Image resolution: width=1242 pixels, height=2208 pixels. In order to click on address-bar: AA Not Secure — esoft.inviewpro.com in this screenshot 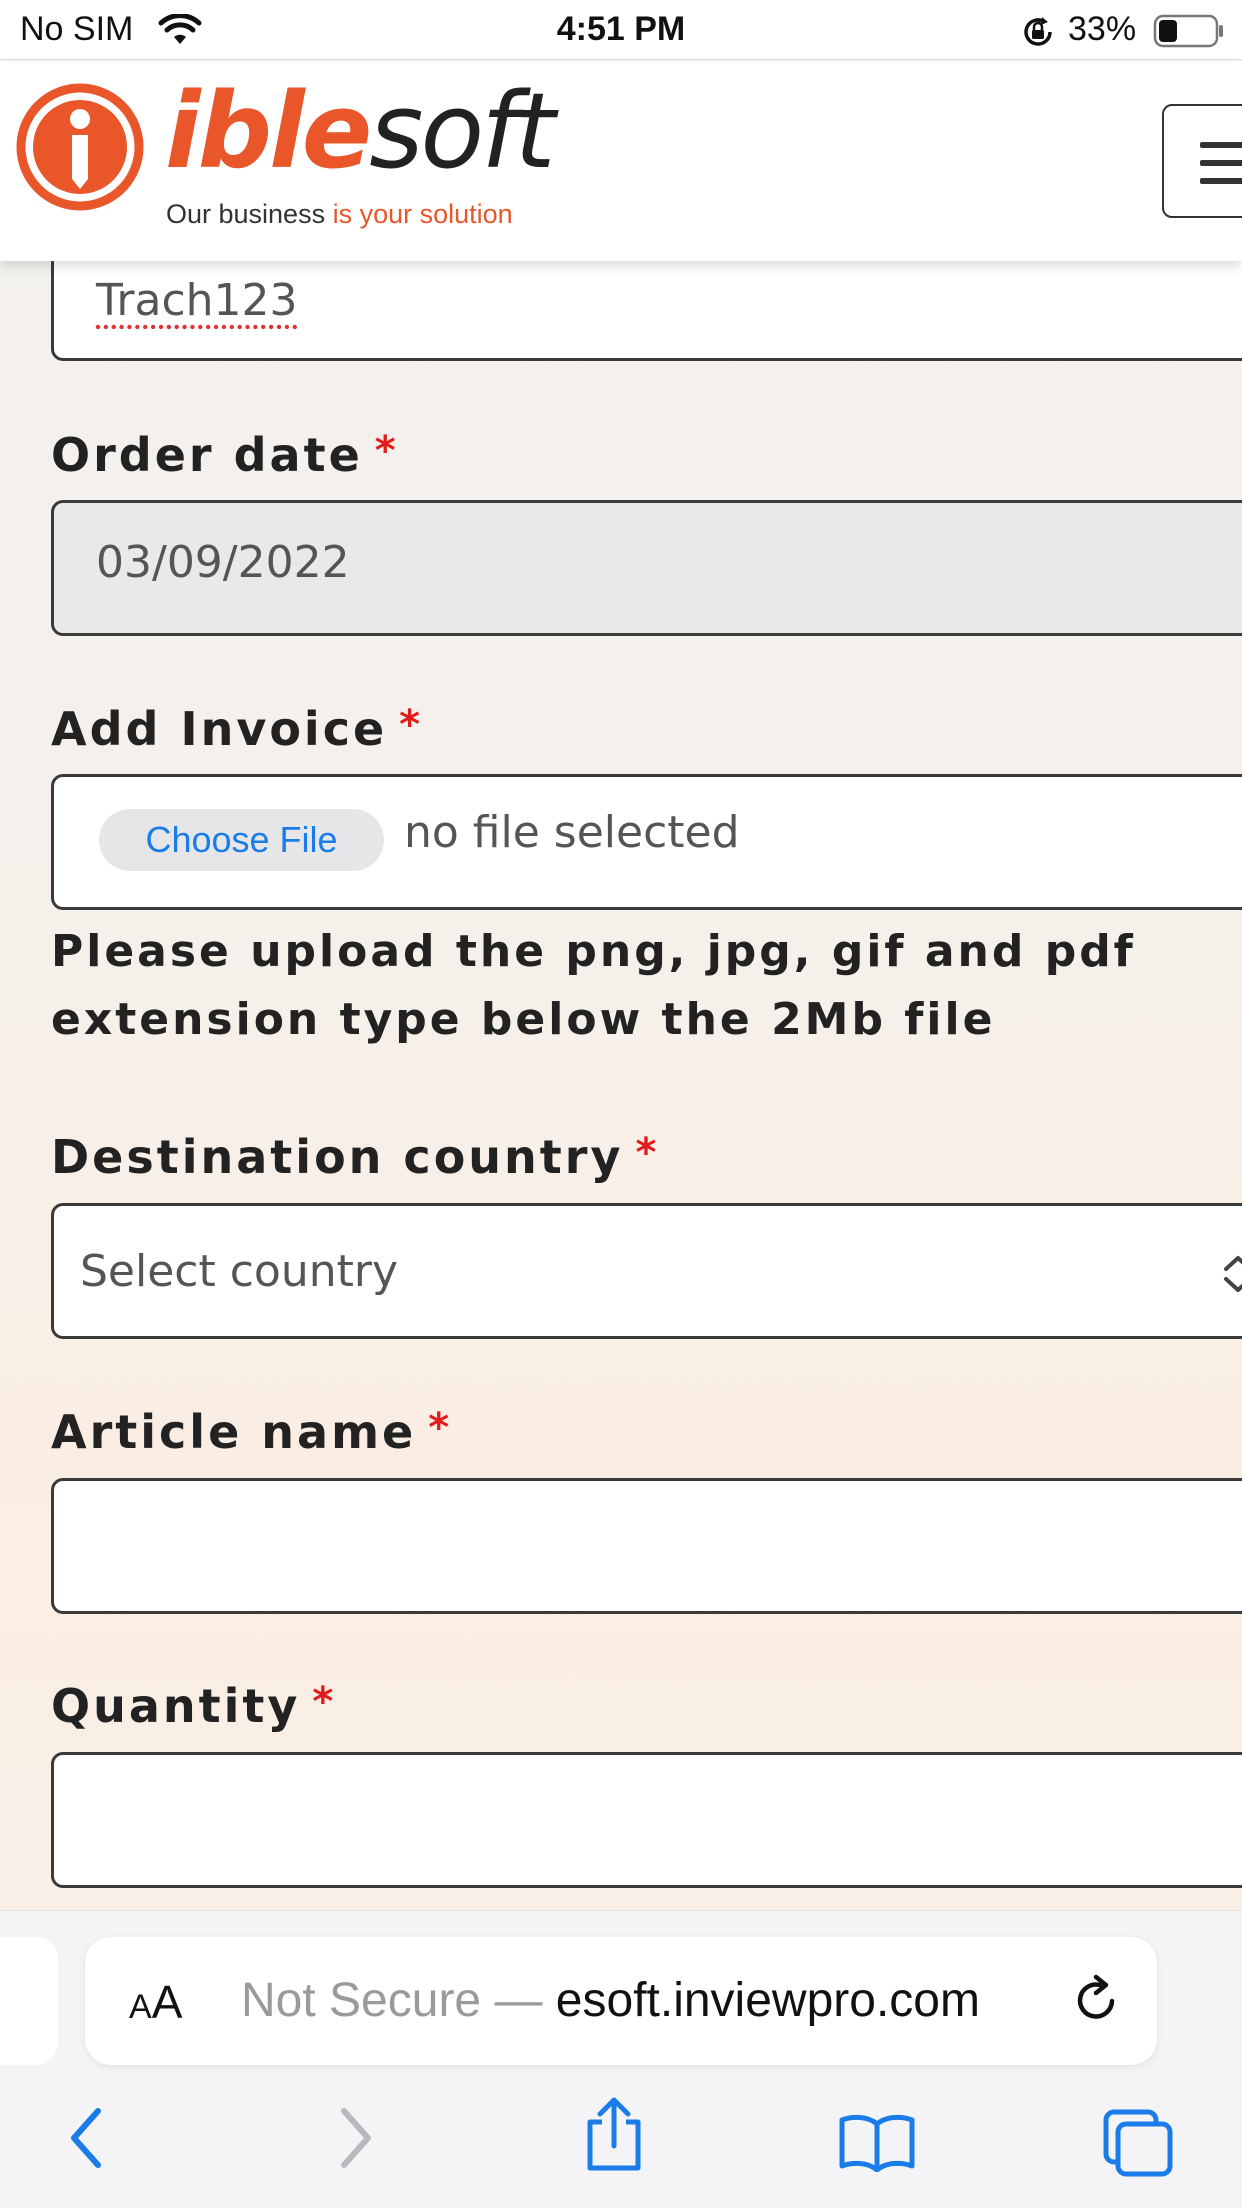, I will do `click(621, 2001)`.